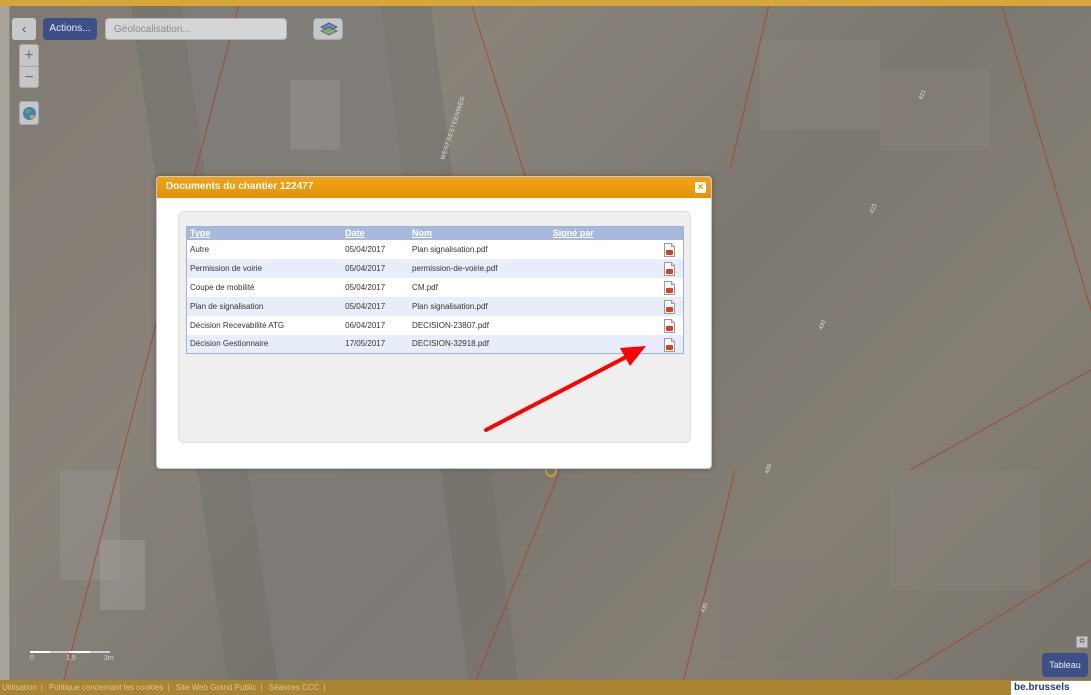 Image resolution: width=1091 pixels, height=695 pixels. I want to click on zoom-out-button: −, so click(29, 76).